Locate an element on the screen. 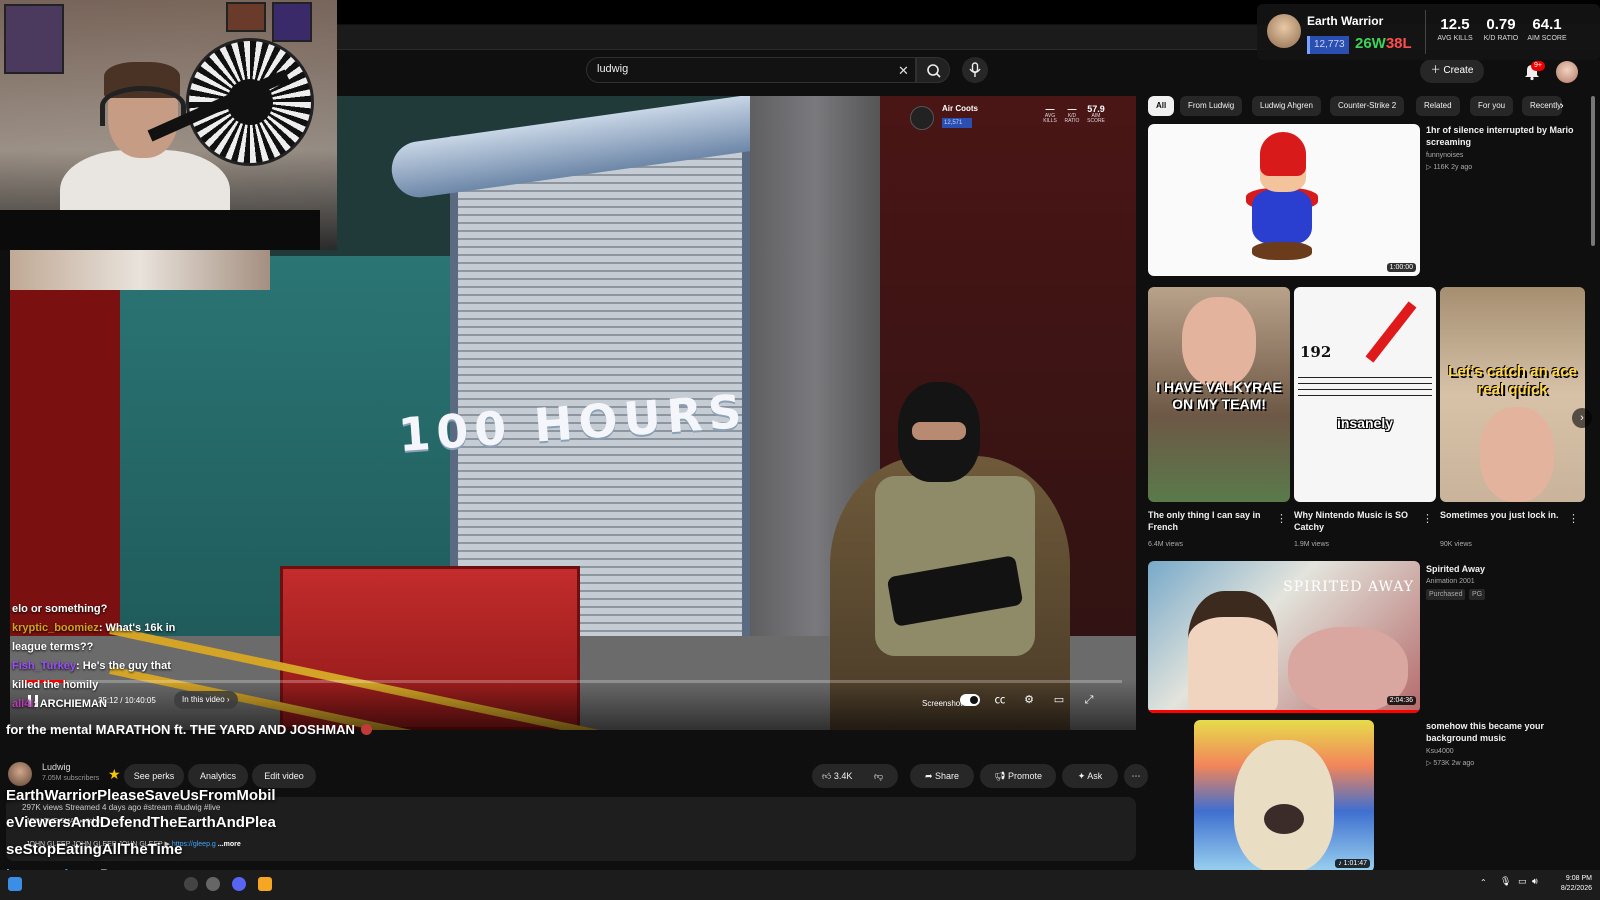 The width and height of the screenshot is (1600, 900). see-perks-label: See perks is located at coordinates (154, 776).